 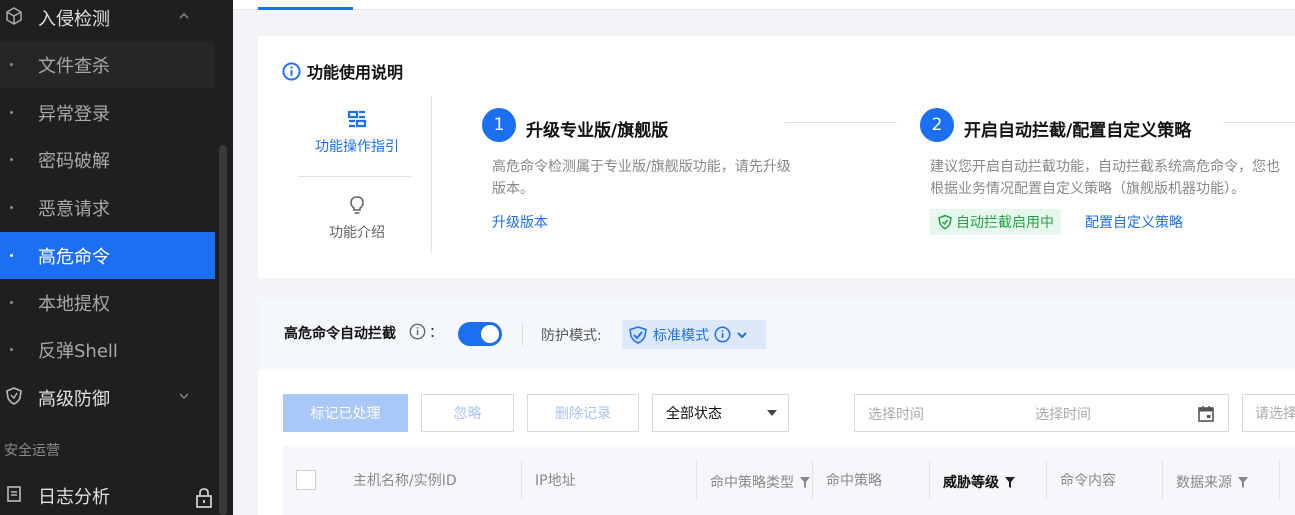 I want to click on search-select: 请选择, so click(x=1268, y=413).